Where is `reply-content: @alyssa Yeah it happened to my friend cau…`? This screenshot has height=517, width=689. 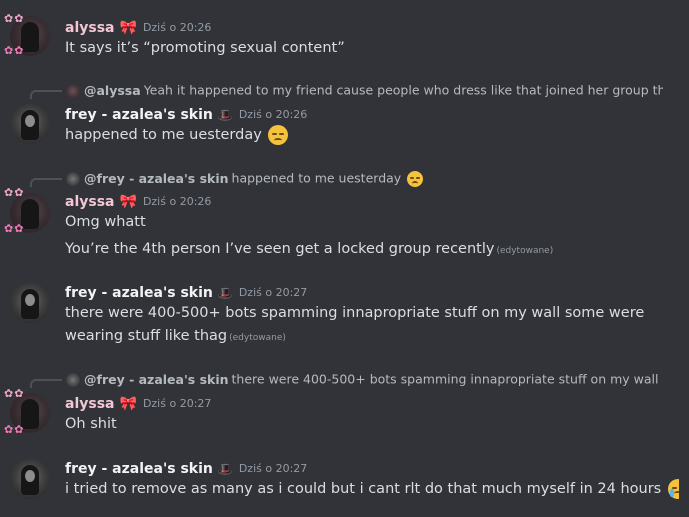 reply-content: @alyssa Yeah it happened to my friend cau… is located at coordinates (364, 90).